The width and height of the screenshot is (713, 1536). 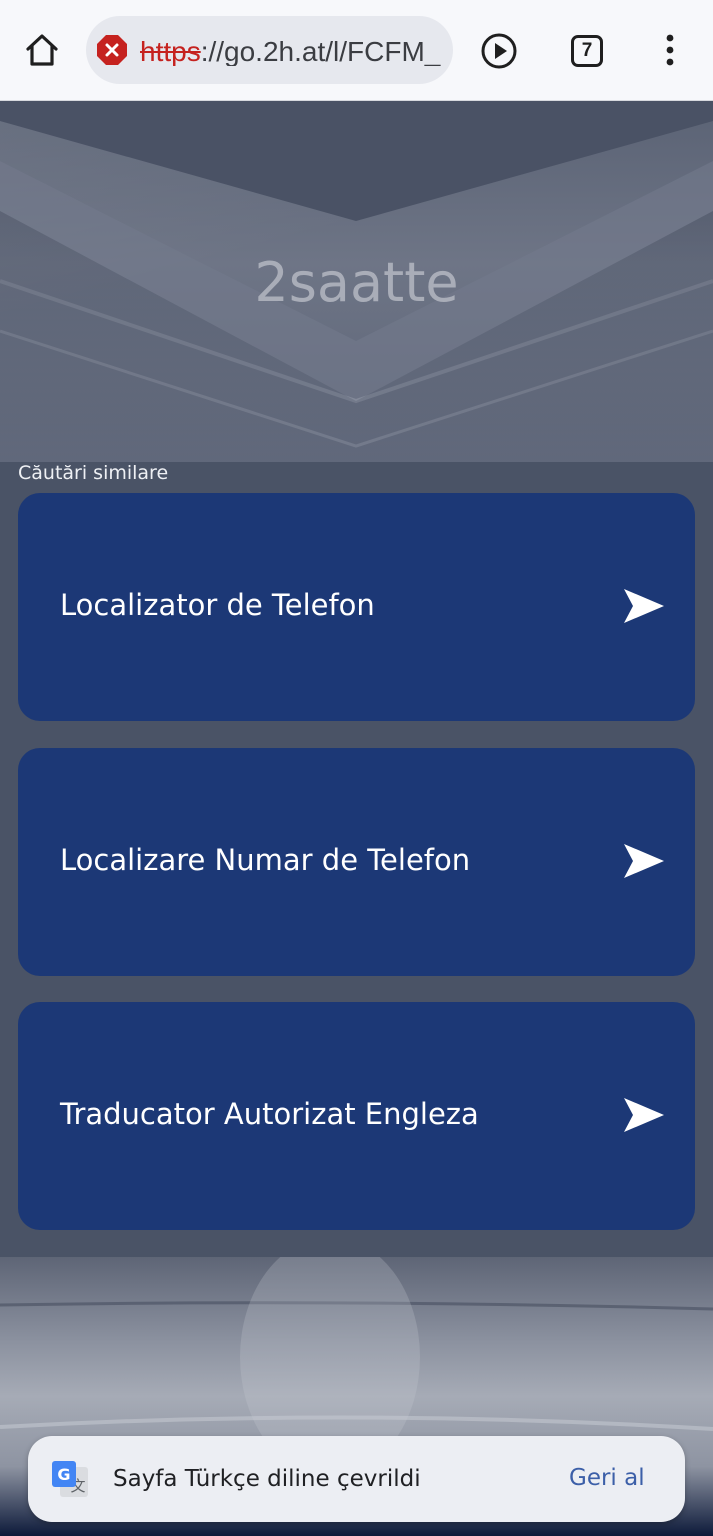 I want to click on result-link-localizator-telefon: Localizator de Telefon, so click(x=356, y=607).